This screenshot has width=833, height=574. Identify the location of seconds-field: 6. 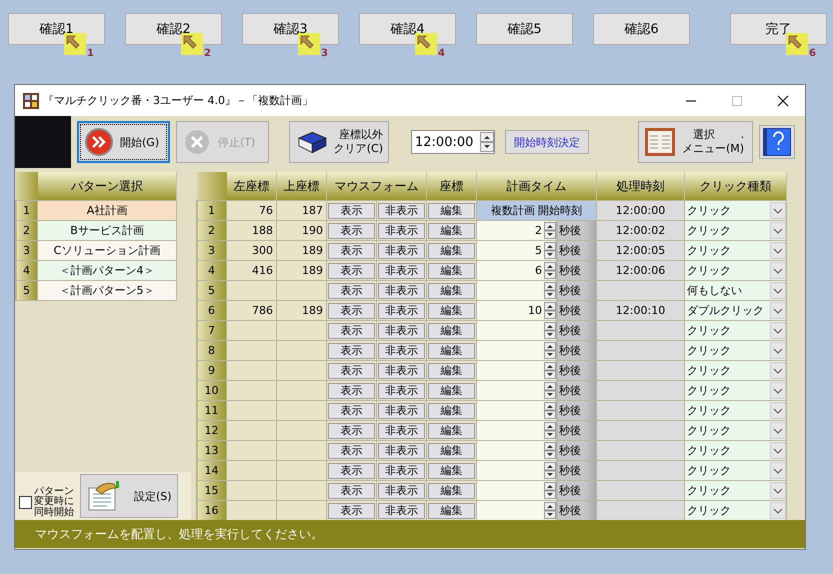
(516, 271).